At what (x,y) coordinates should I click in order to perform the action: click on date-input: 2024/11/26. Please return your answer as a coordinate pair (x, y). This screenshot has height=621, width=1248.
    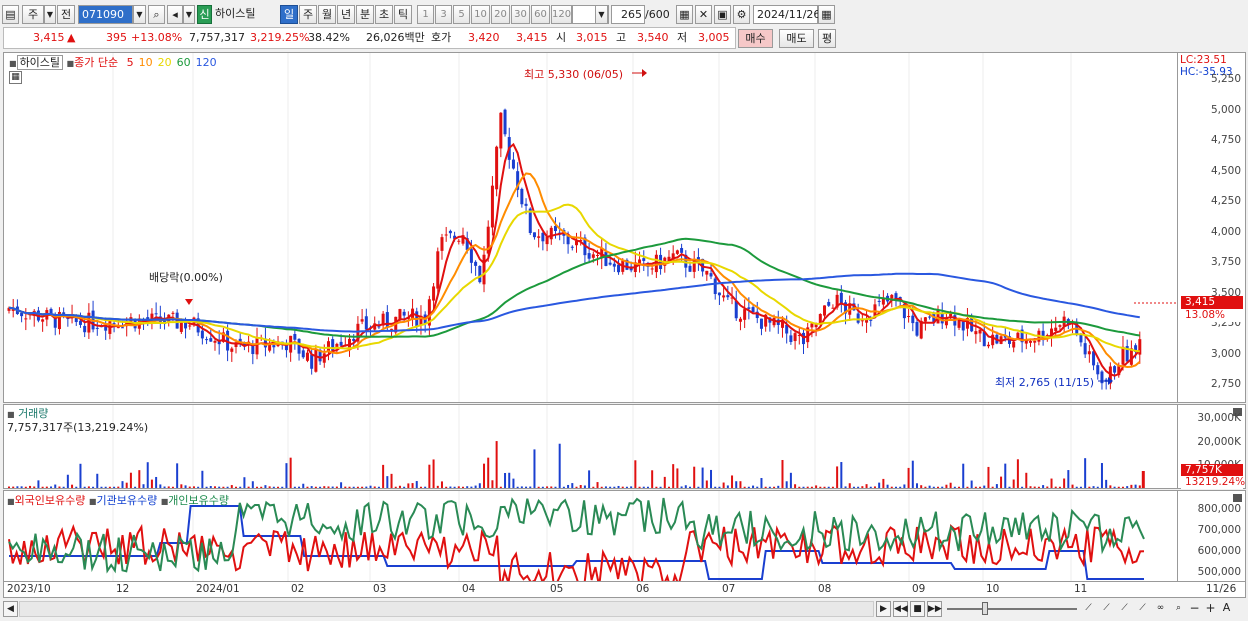
    Looking at the image, I should click on (786, 14).